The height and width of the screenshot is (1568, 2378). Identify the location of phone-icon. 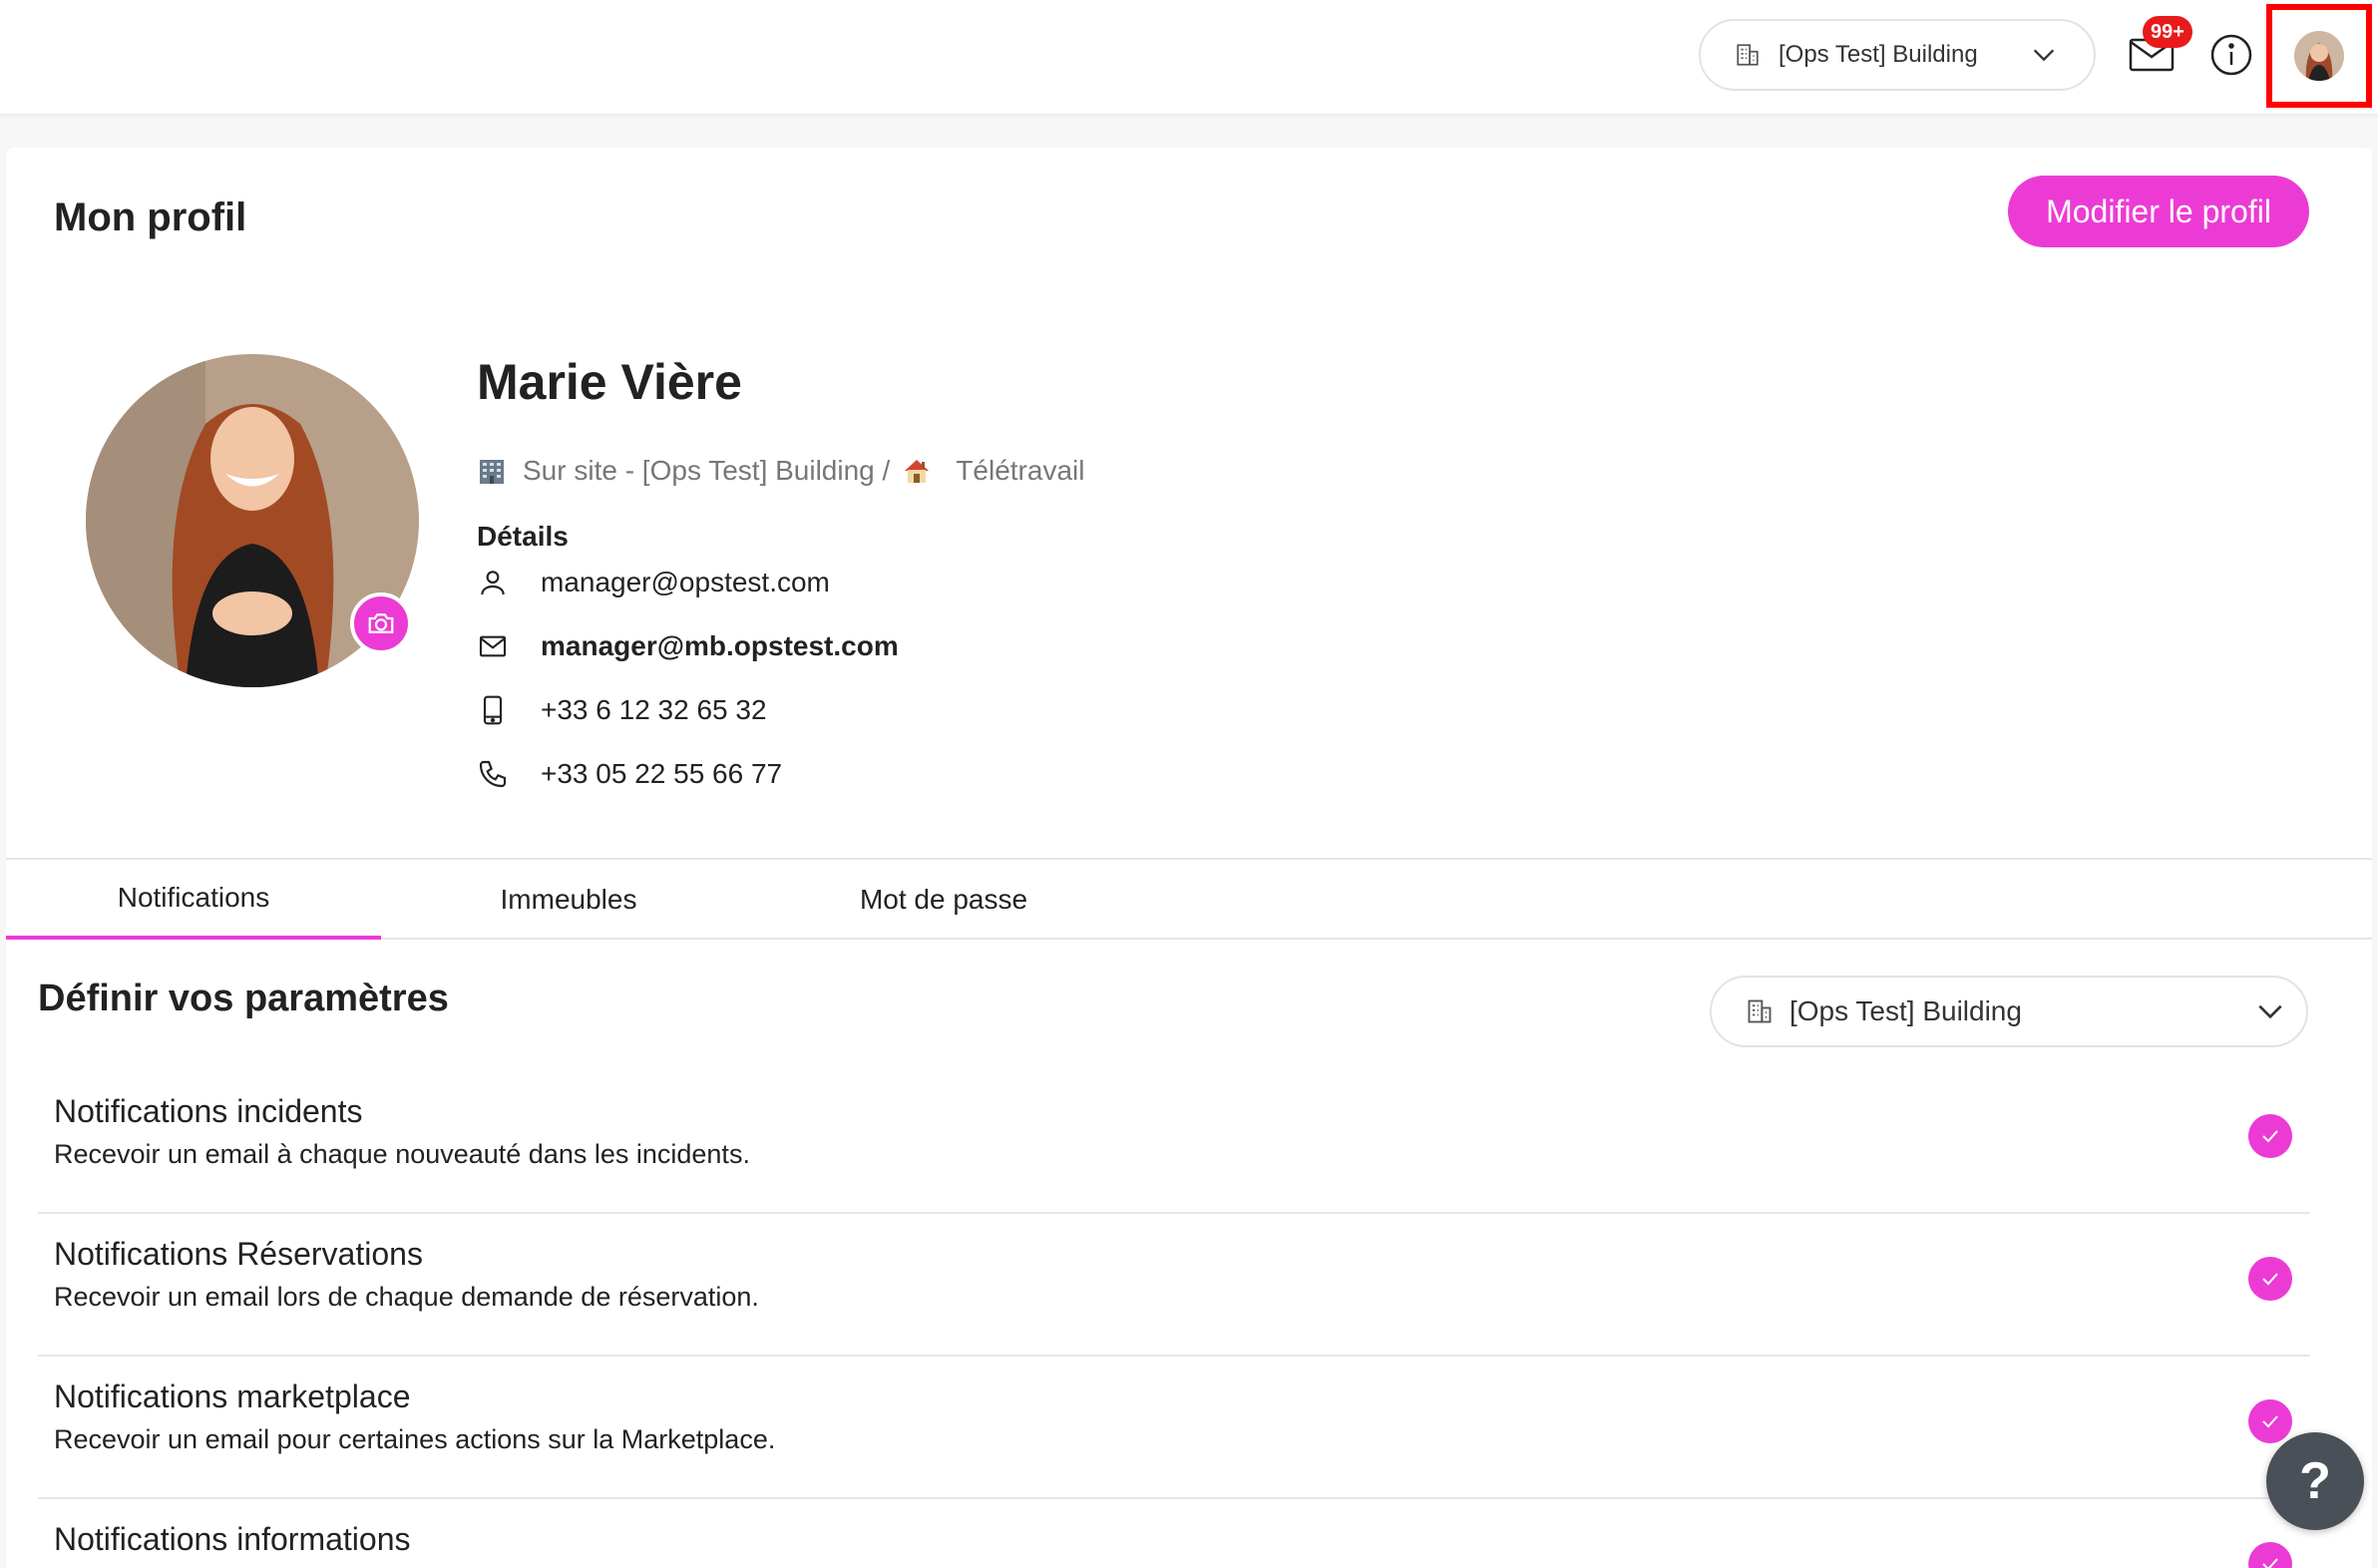
(493, 774).